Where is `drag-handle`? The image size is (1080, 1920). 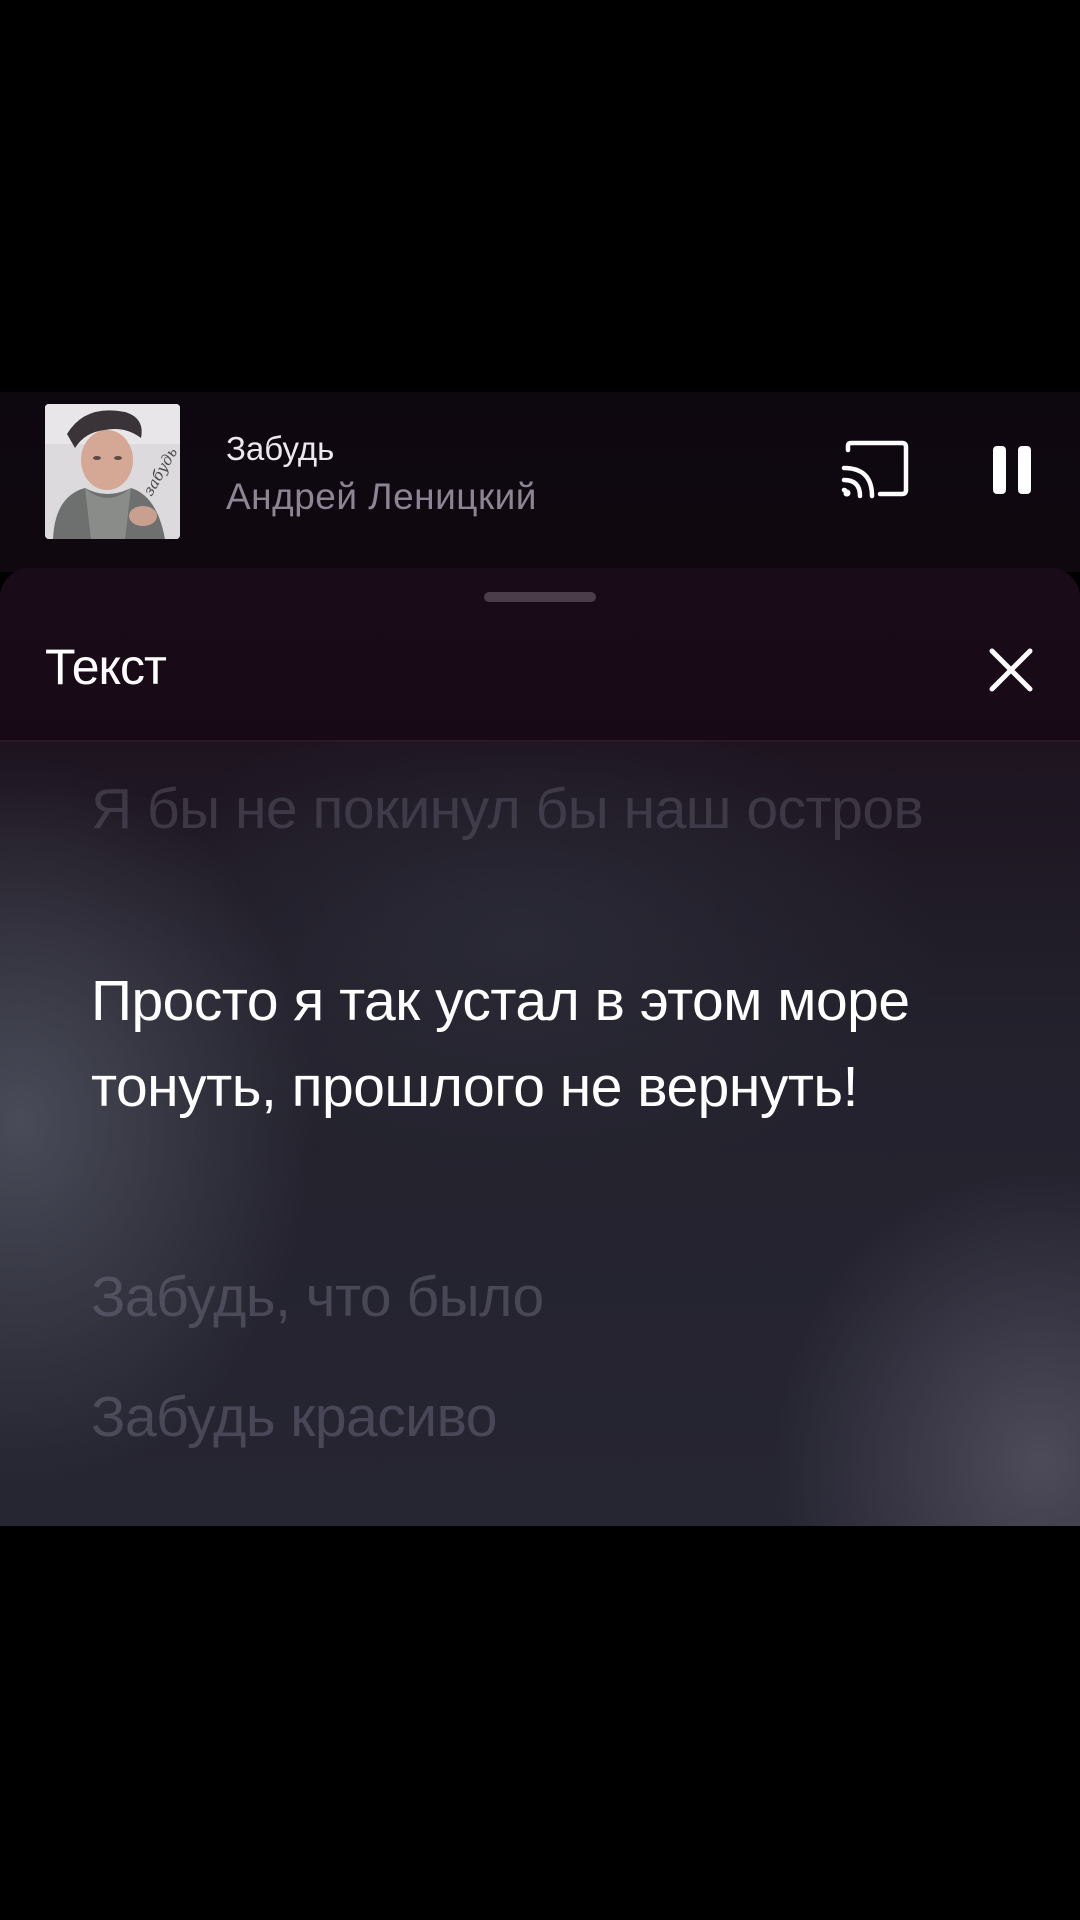 drag-handle is located at coordinates (540, 597).